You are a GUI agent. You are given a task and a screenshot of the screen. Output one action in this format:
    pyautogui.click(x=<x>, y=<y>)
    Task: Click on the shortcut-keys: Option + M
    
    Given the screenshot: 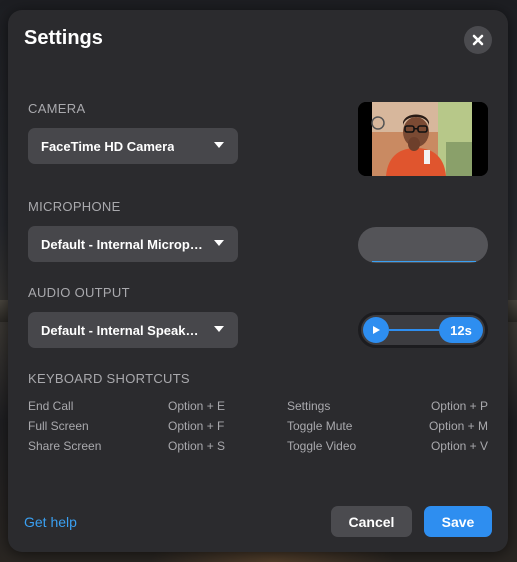 What is the action you would take?
    pyautogui.click(x=458, y=426)
    